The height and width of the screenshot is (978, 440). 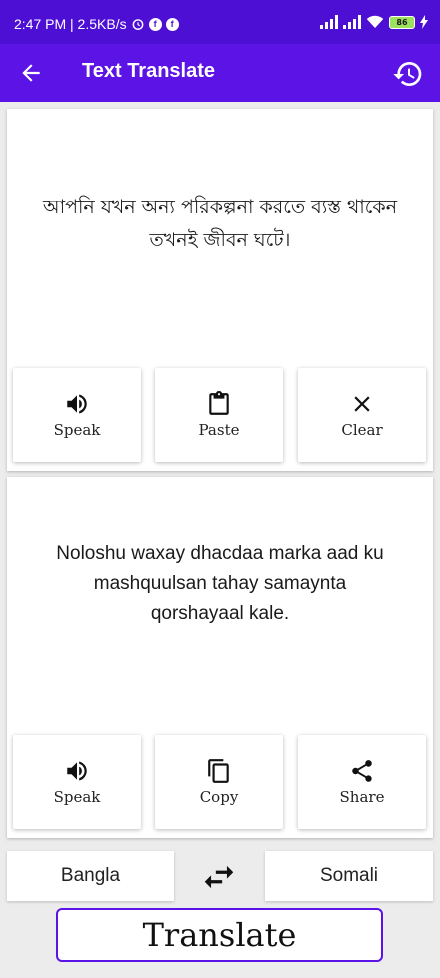 What do you see at coordinates (219, 430) in the screenshot?
I see `paste-label: Paste` at bounding box center [219, 430].